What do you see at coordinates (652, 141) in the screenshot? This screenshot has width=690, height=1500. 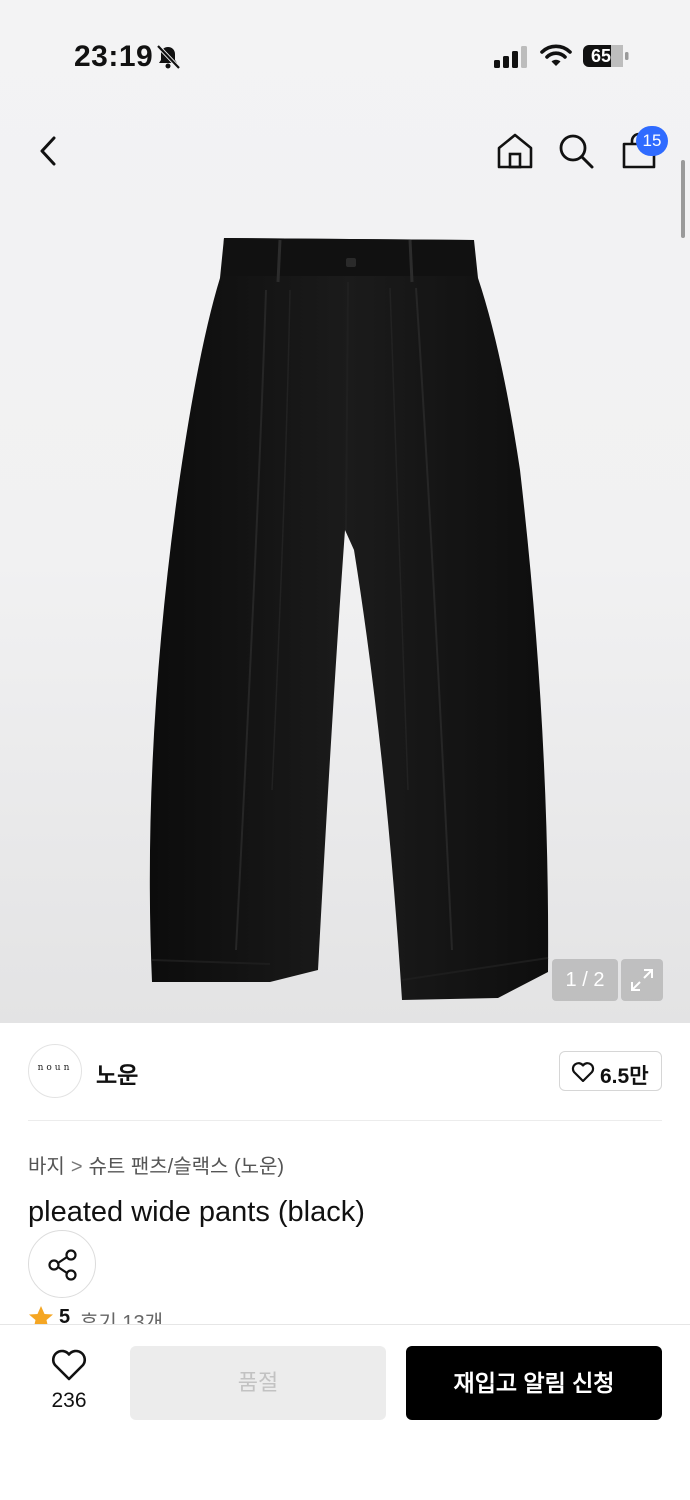 I see `cart-count-badge: 15` at bounding box center [652, 141].